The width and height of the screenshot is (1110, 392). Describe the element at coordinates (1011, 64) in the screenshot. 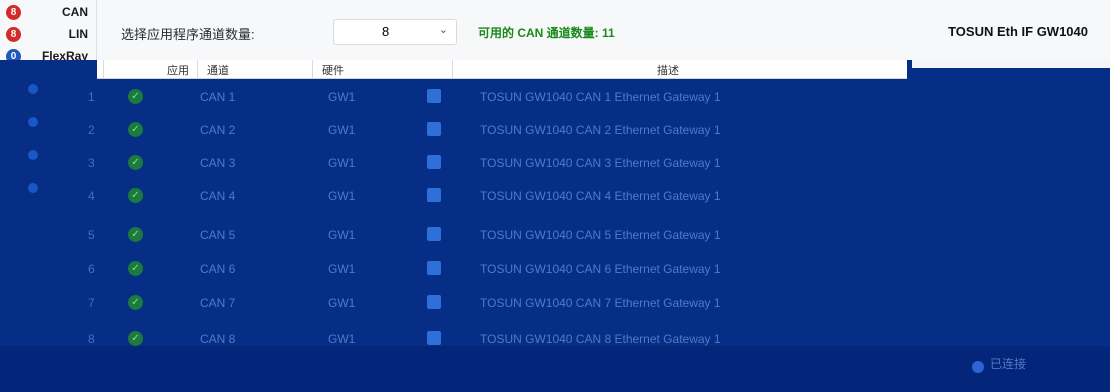

I see `device-panel` at that location.